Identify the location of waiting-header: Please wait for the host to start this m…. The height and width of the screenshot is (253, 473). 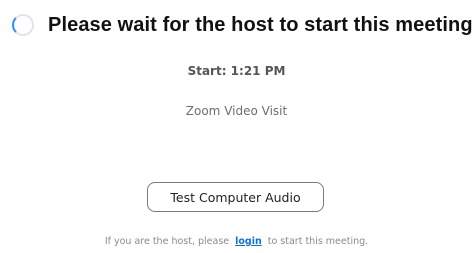
(242, 25).